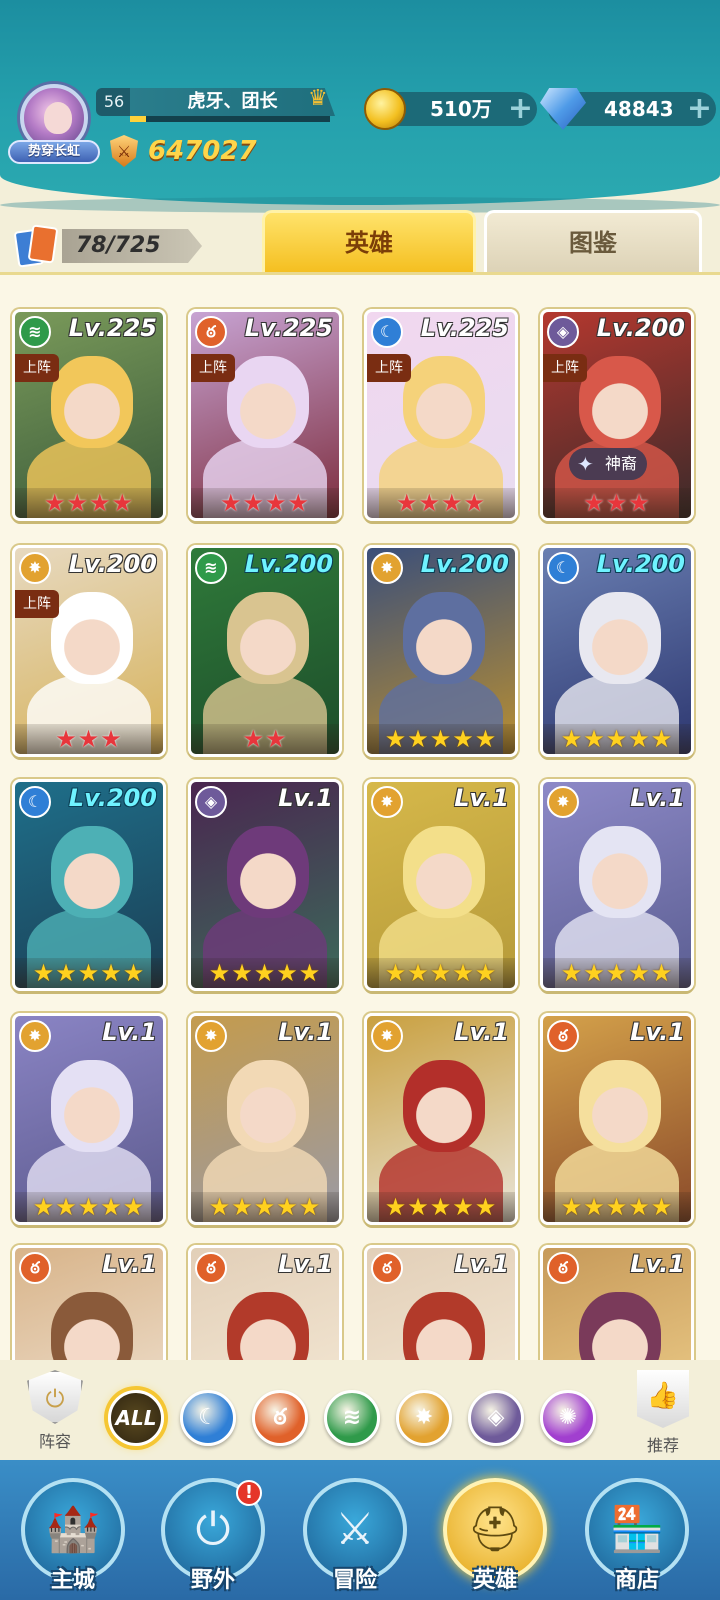  I want to click on filter-light-icon: ✸, so click(424, 1418).